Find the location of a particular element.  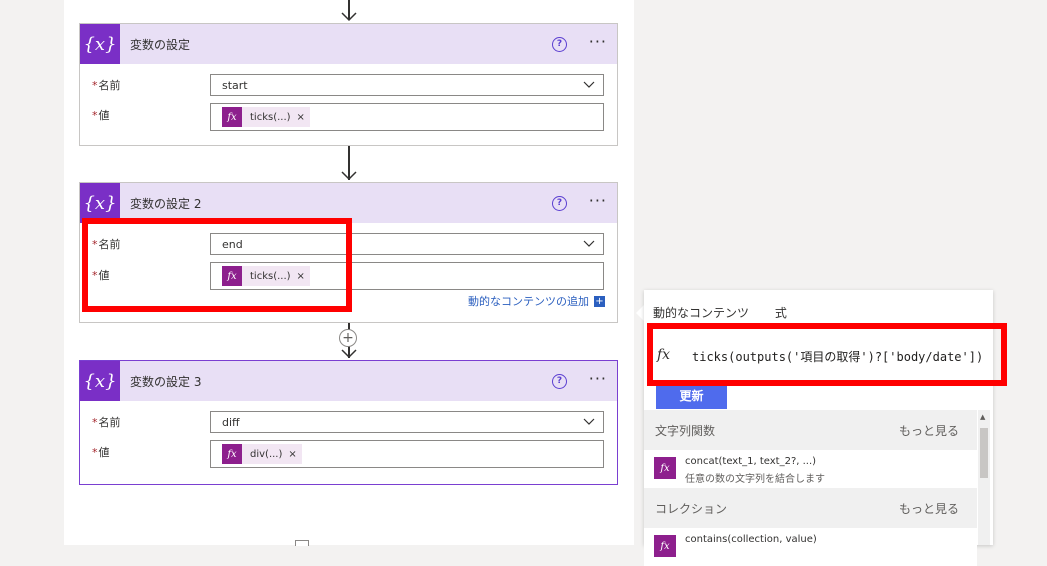

function-description: 任意の数の文字列を結合します is located at coordinates (755, 479).